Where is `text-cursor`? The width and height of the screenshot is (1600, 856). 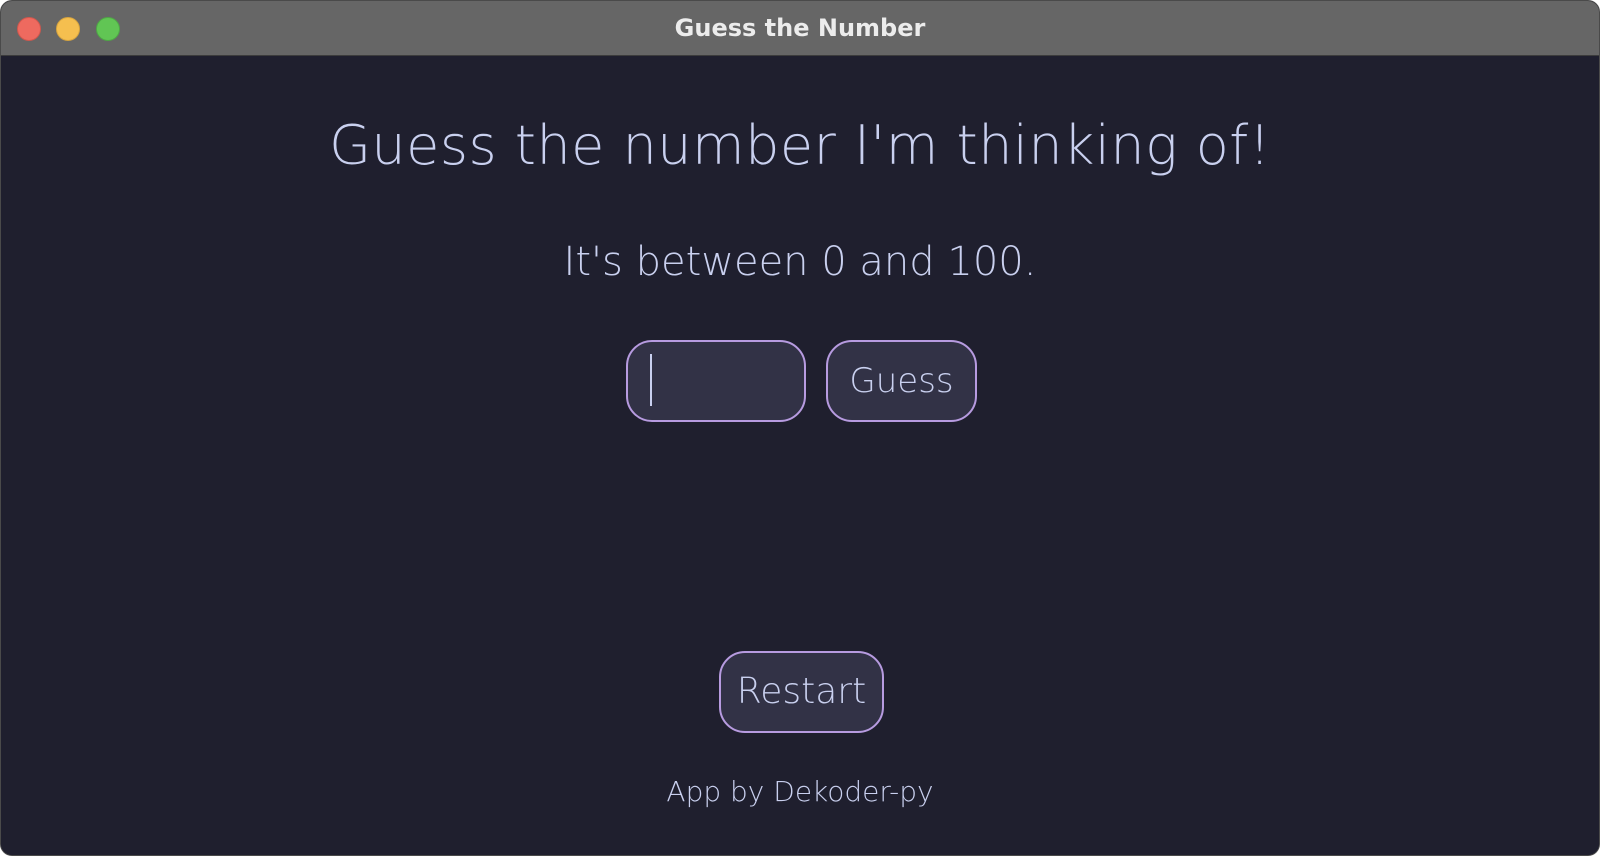
text-cursor is located at coordinates (651, 380).